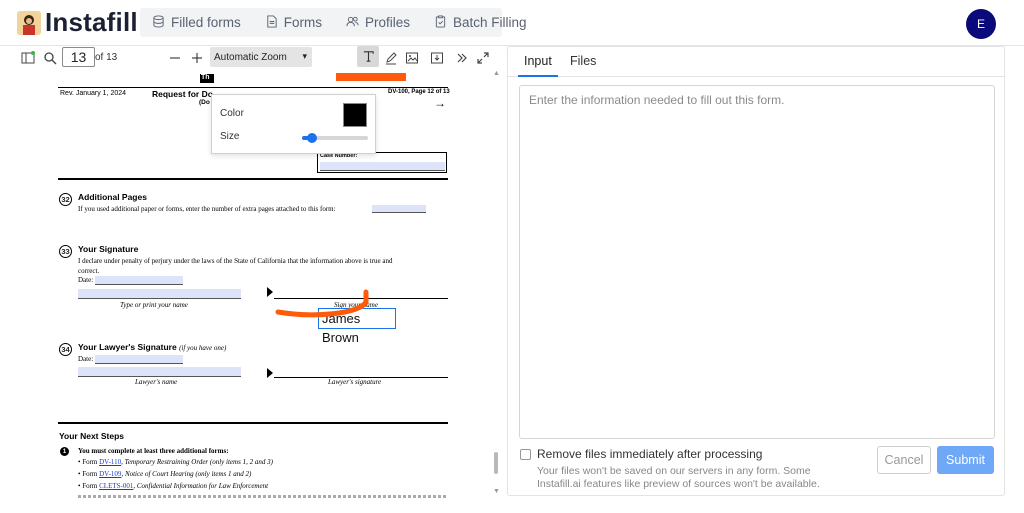 The image size is (1024, 513). I want to click on nav-batch-filling: Batch Filling, so click(480, 22).